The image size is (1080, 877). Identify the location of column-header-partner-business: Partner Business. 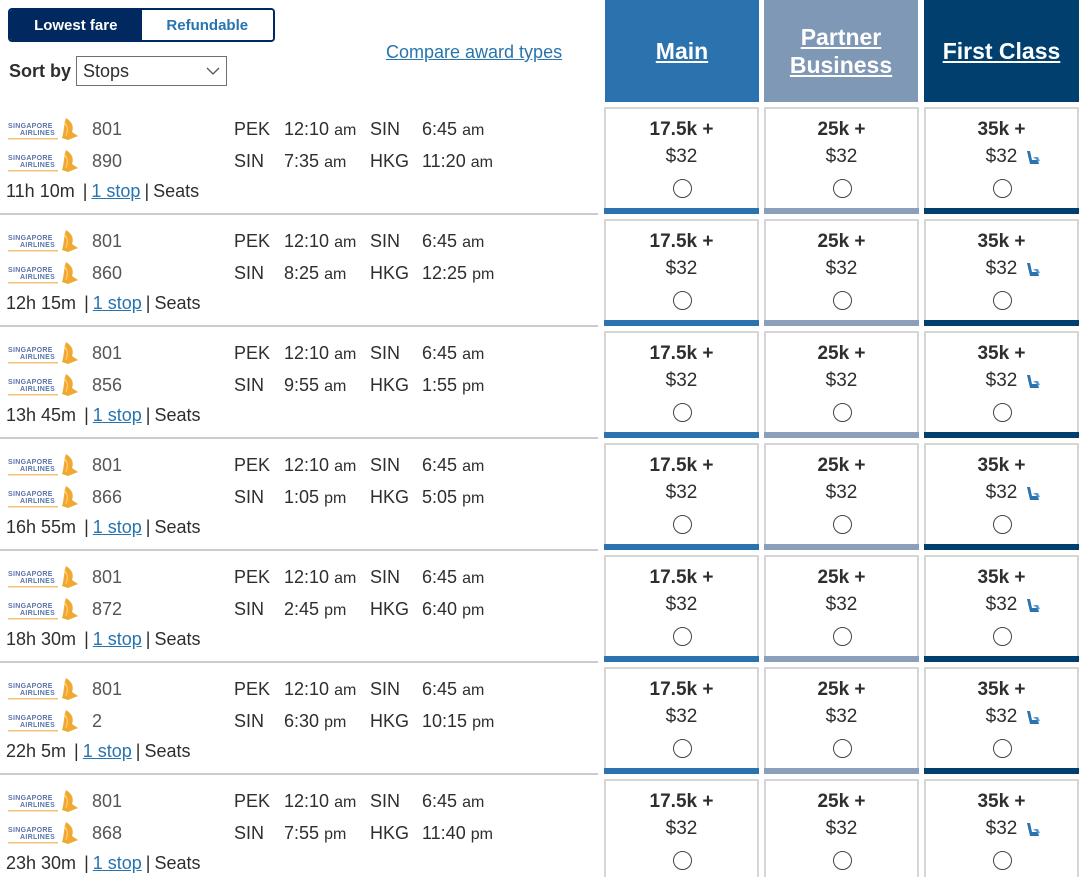
(841, 51).